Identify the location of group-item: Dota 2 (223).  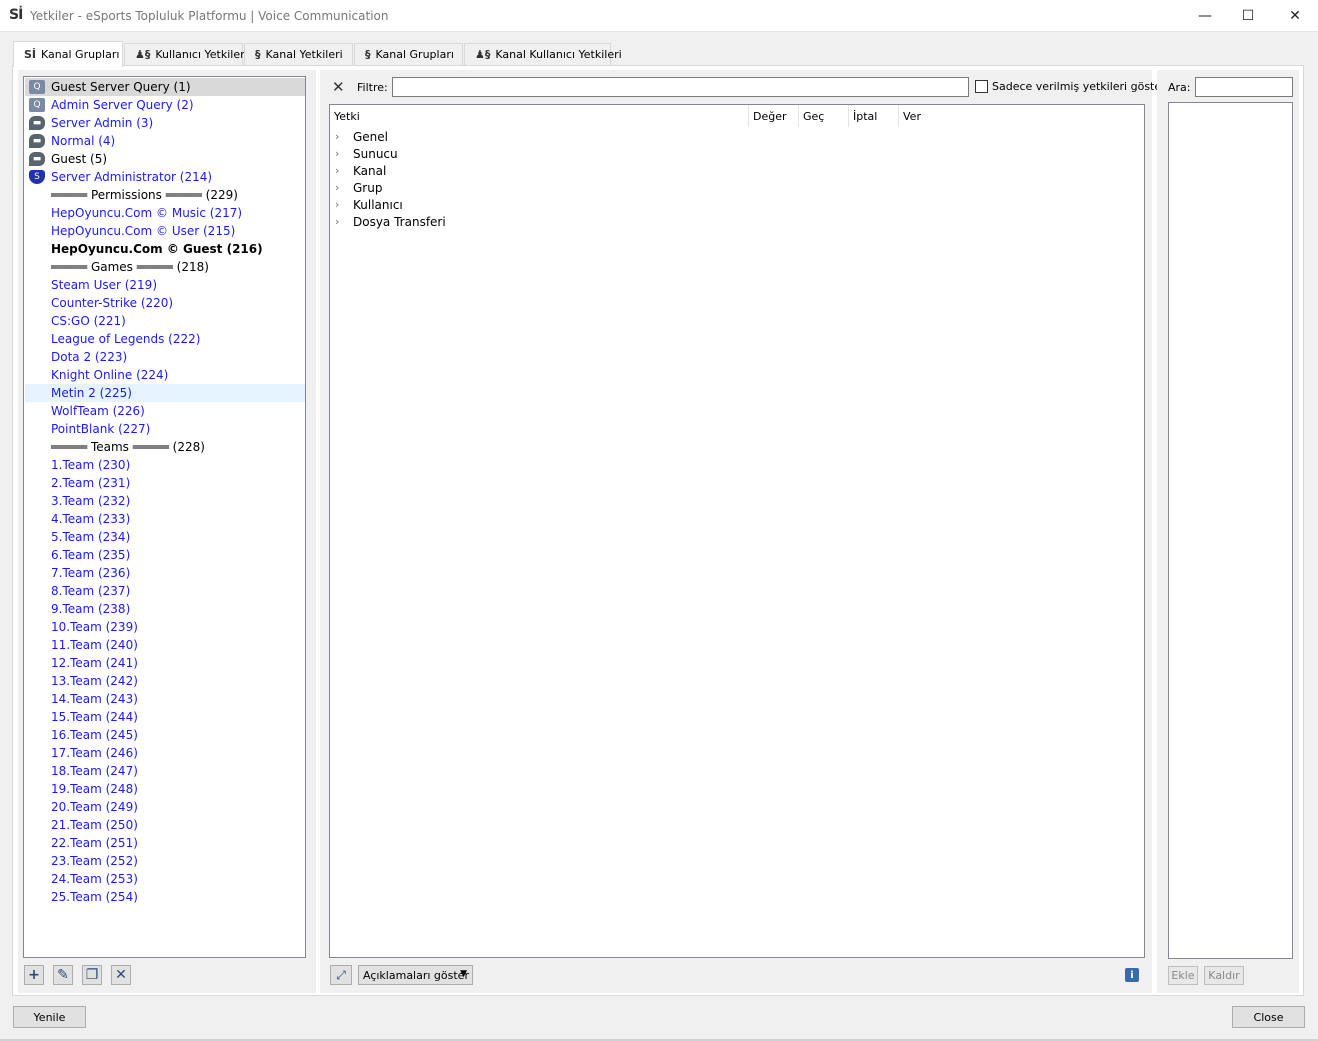
(165, 357).